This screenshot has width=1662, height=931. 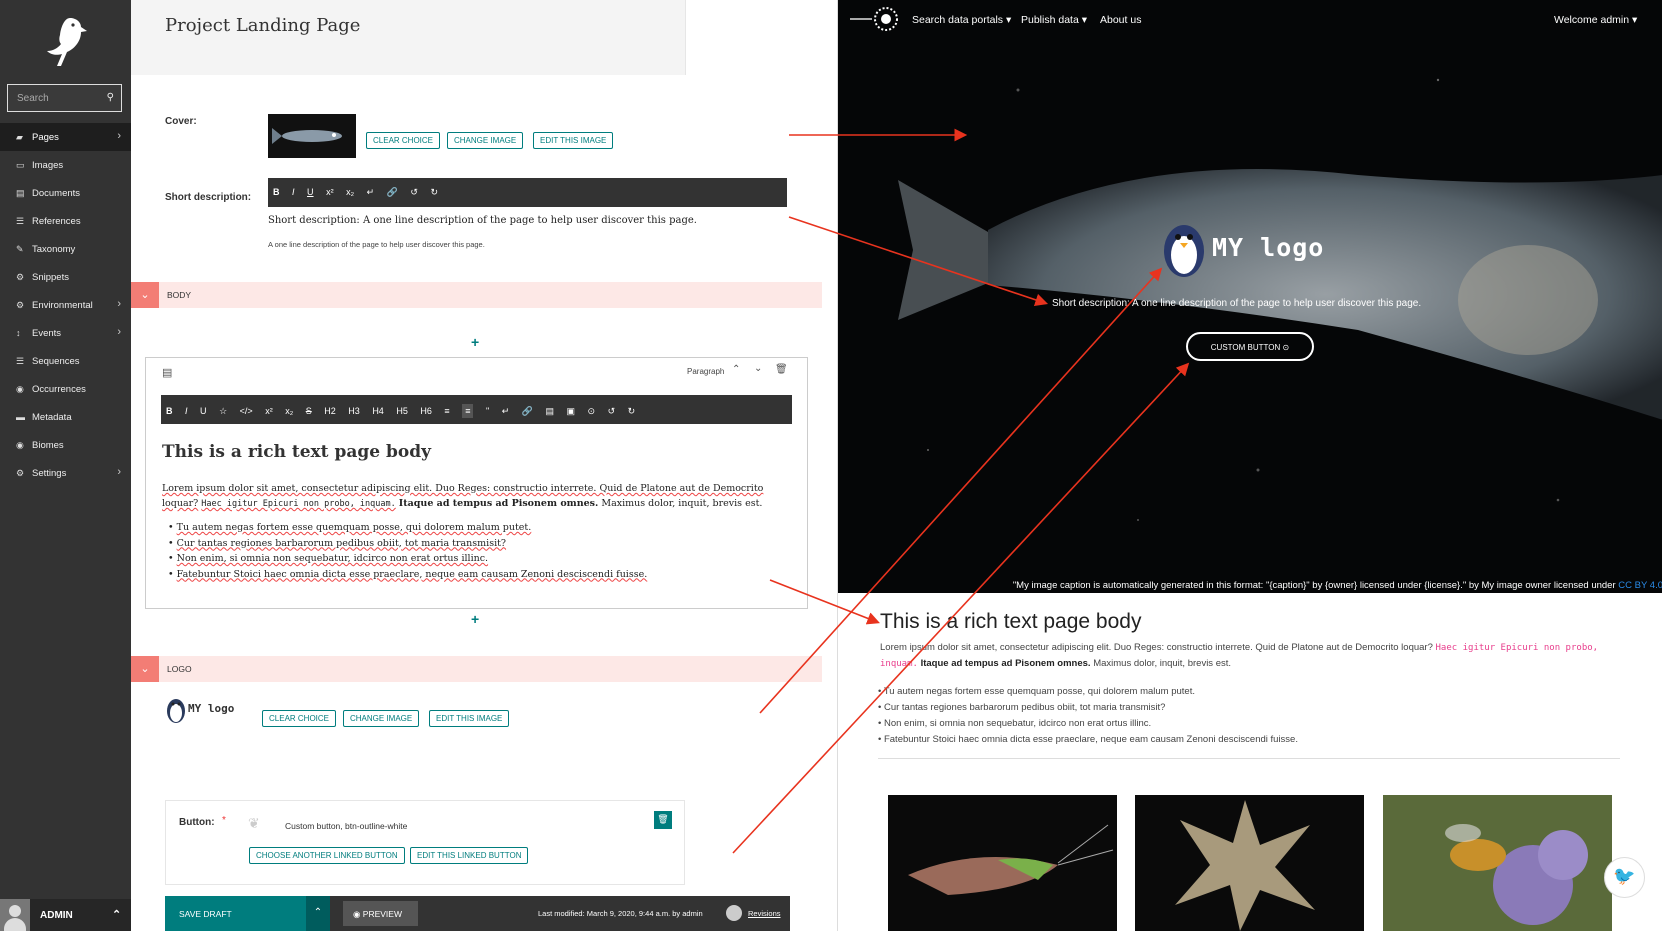 What do you see at coordinates (49, 473) in the screenshot?
I see `sidebar-item-label: Settings` at bounding box center [49, 473].